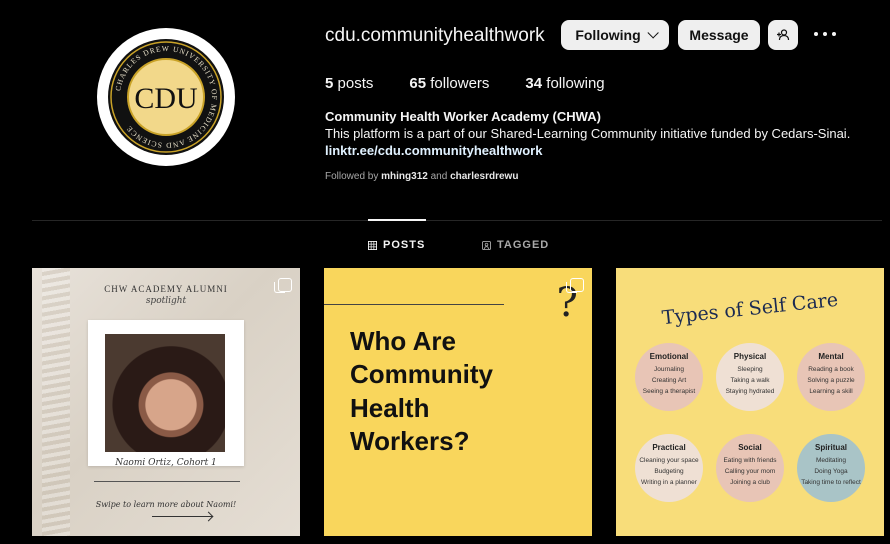 This screenshot has width=890, height=544. I want to click on followers-stat: 65 followers, so click(449, 83).